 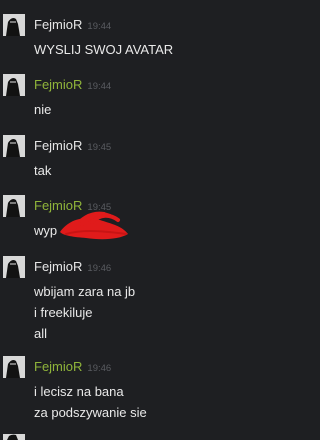 I want to click on message-body: wbijam zara na jb i freekiluje all, so click(x=84, y=312).